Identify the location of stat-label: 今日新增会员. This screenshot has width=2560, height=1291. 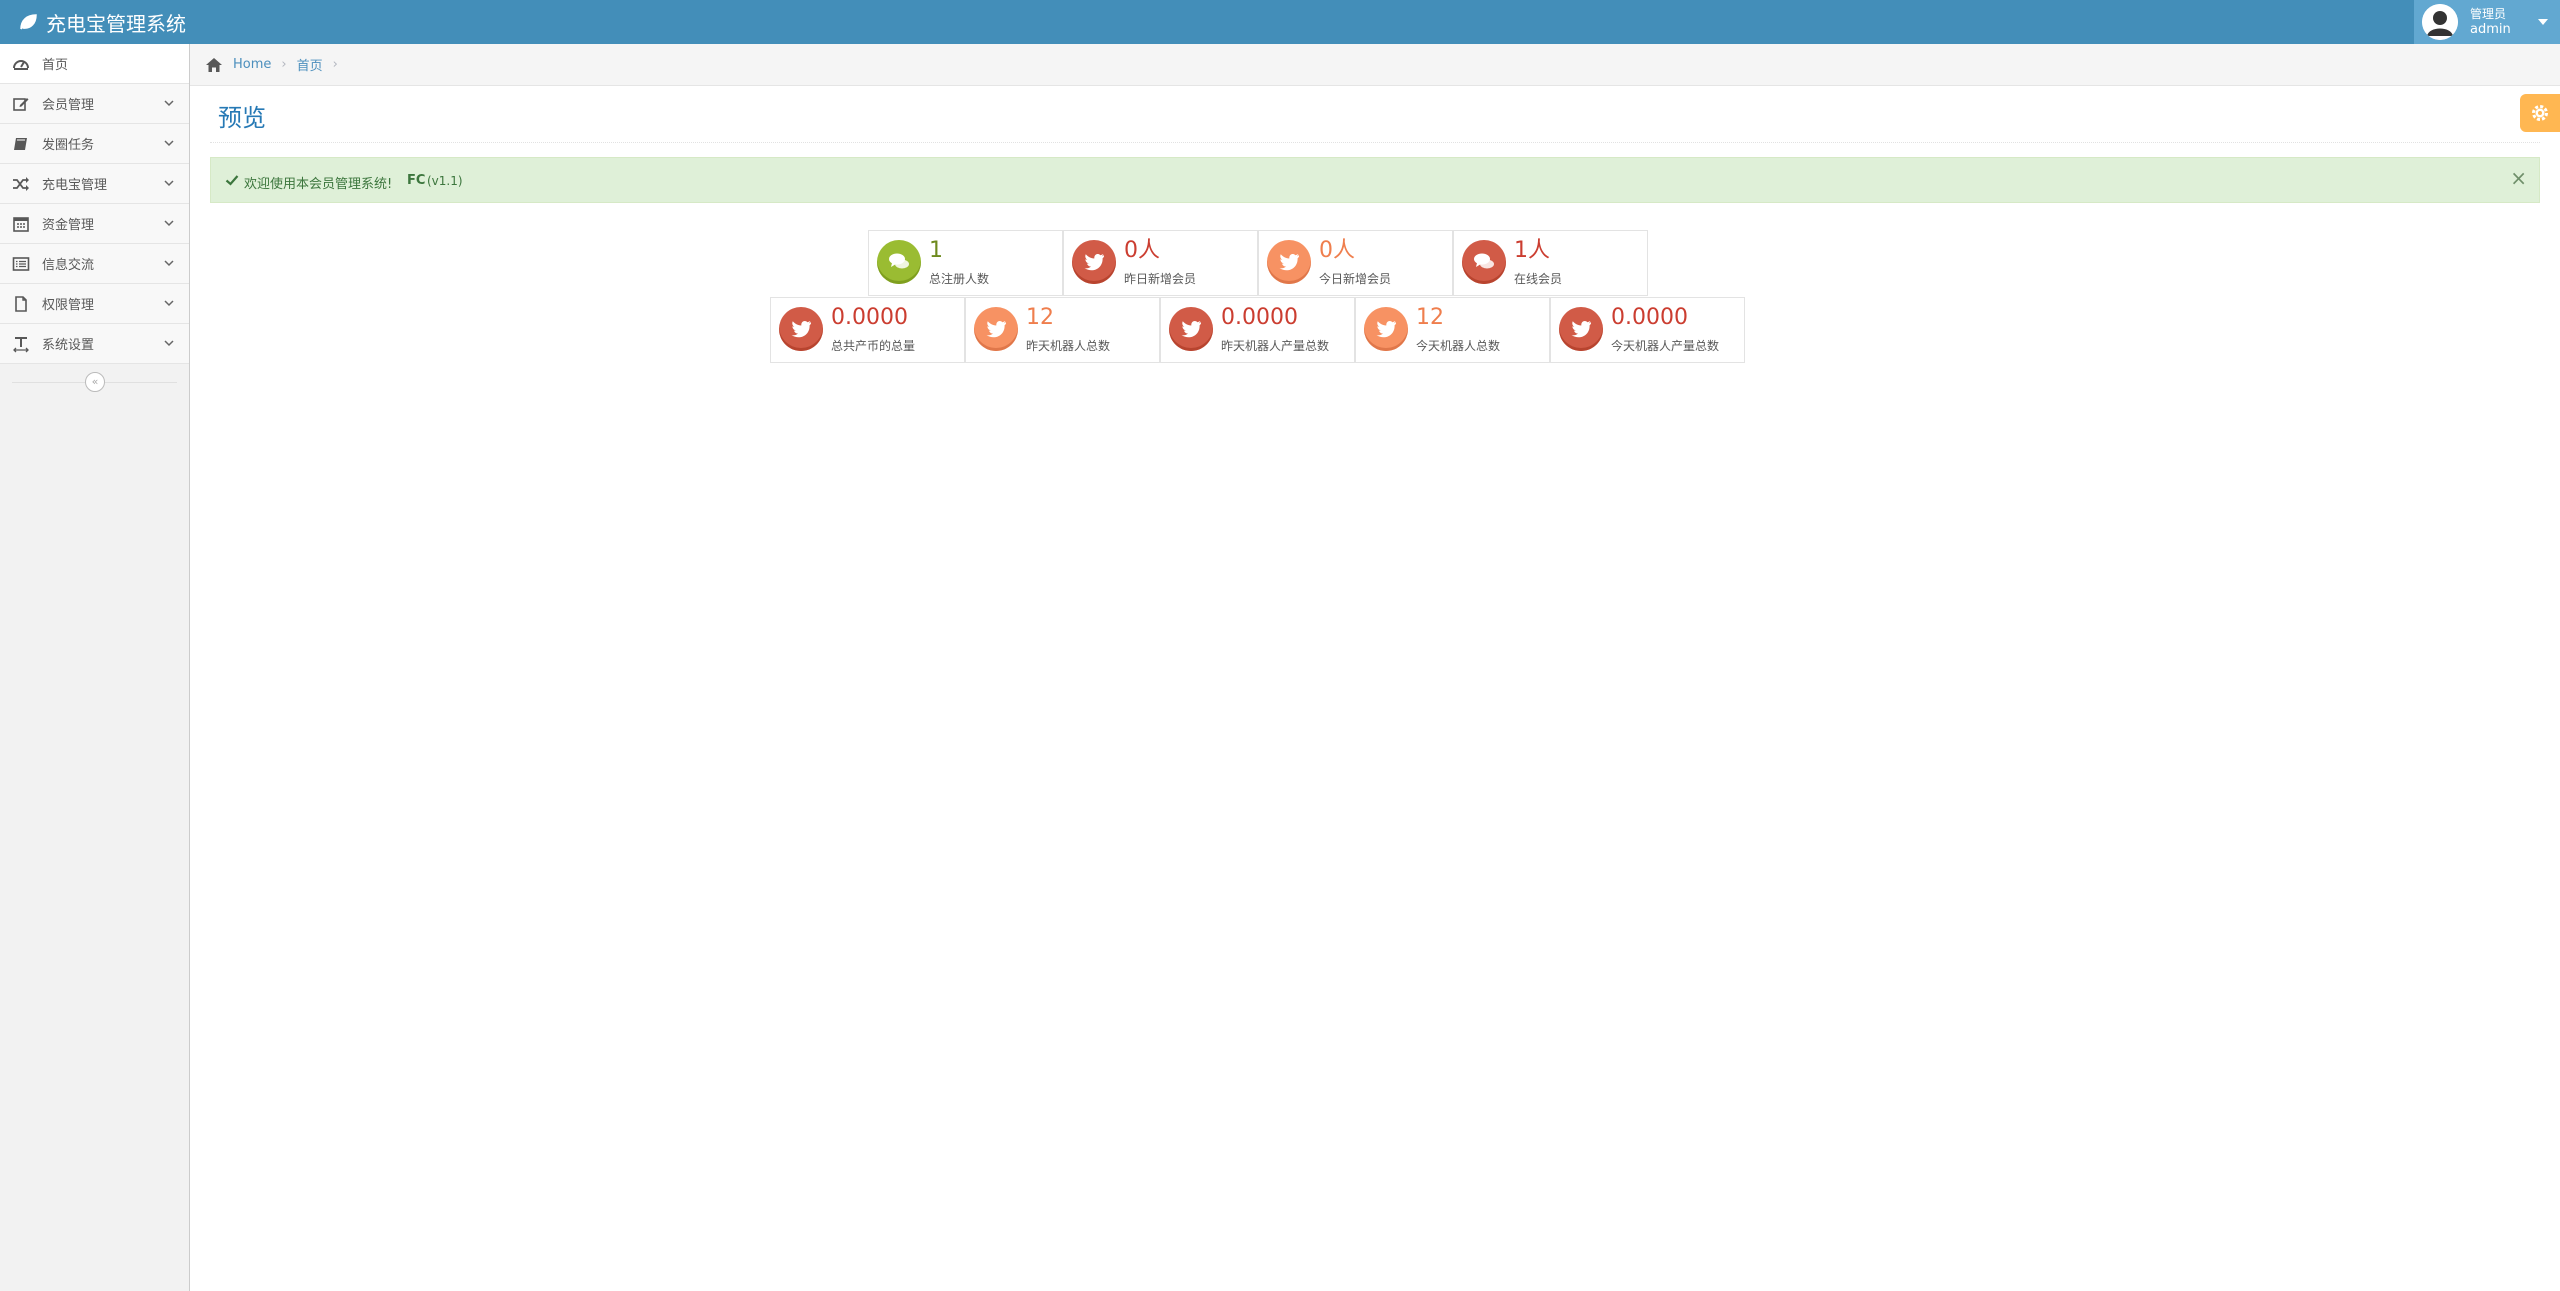
(1355, 279).